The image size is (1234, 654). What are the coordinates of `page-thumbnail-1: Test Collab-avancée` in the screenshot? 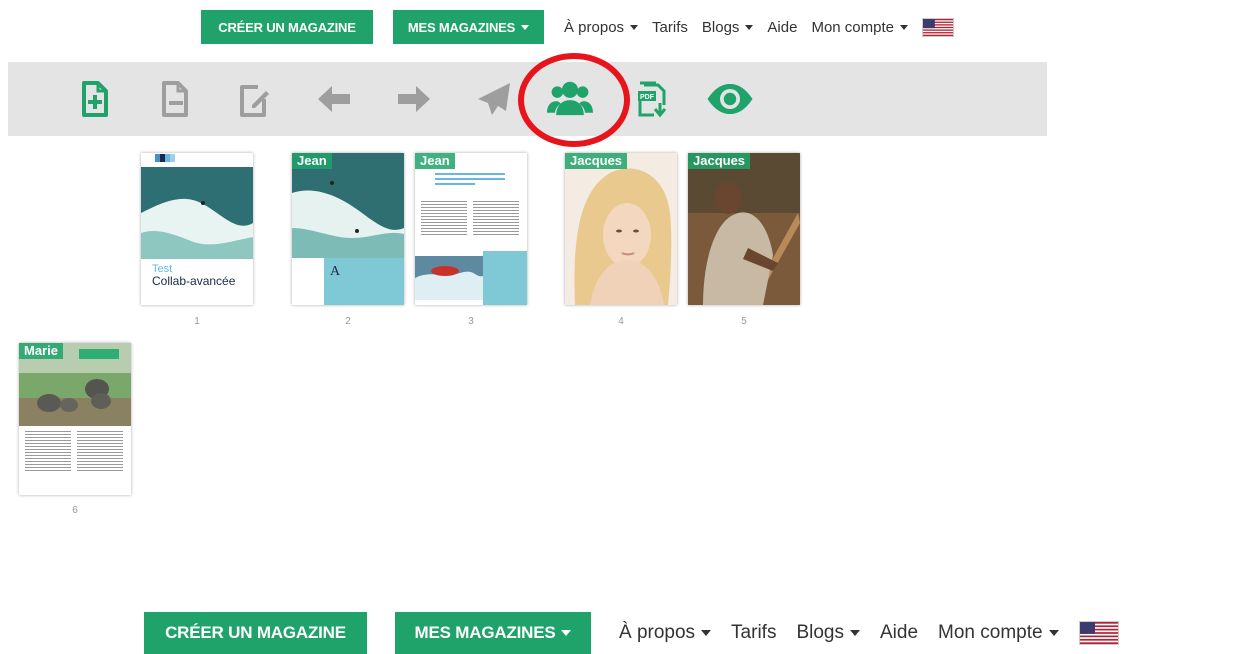 It's located at (197, 229).